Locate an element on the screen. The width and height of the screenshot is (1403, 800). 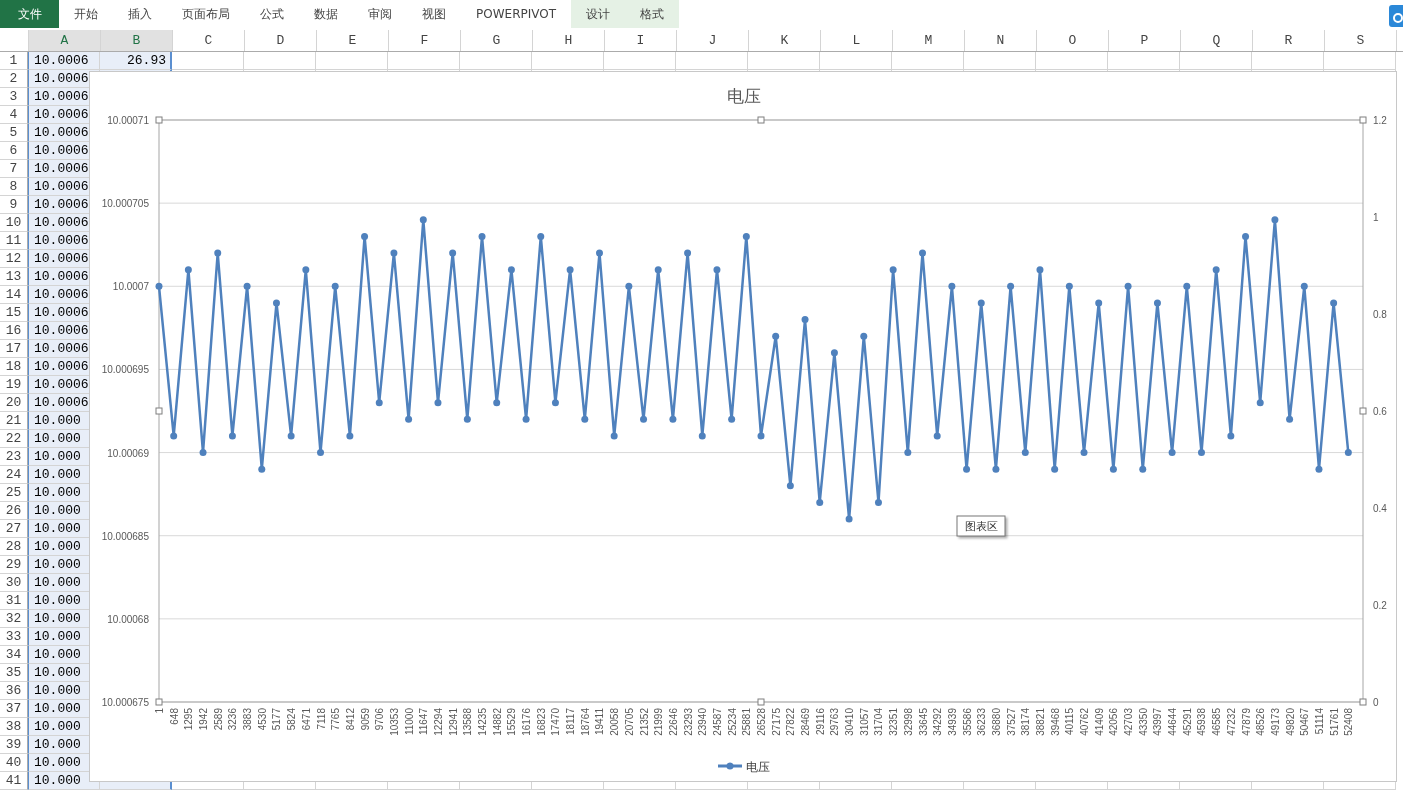
x-axis-label: 48526 is located at coordinates (1261, 722).